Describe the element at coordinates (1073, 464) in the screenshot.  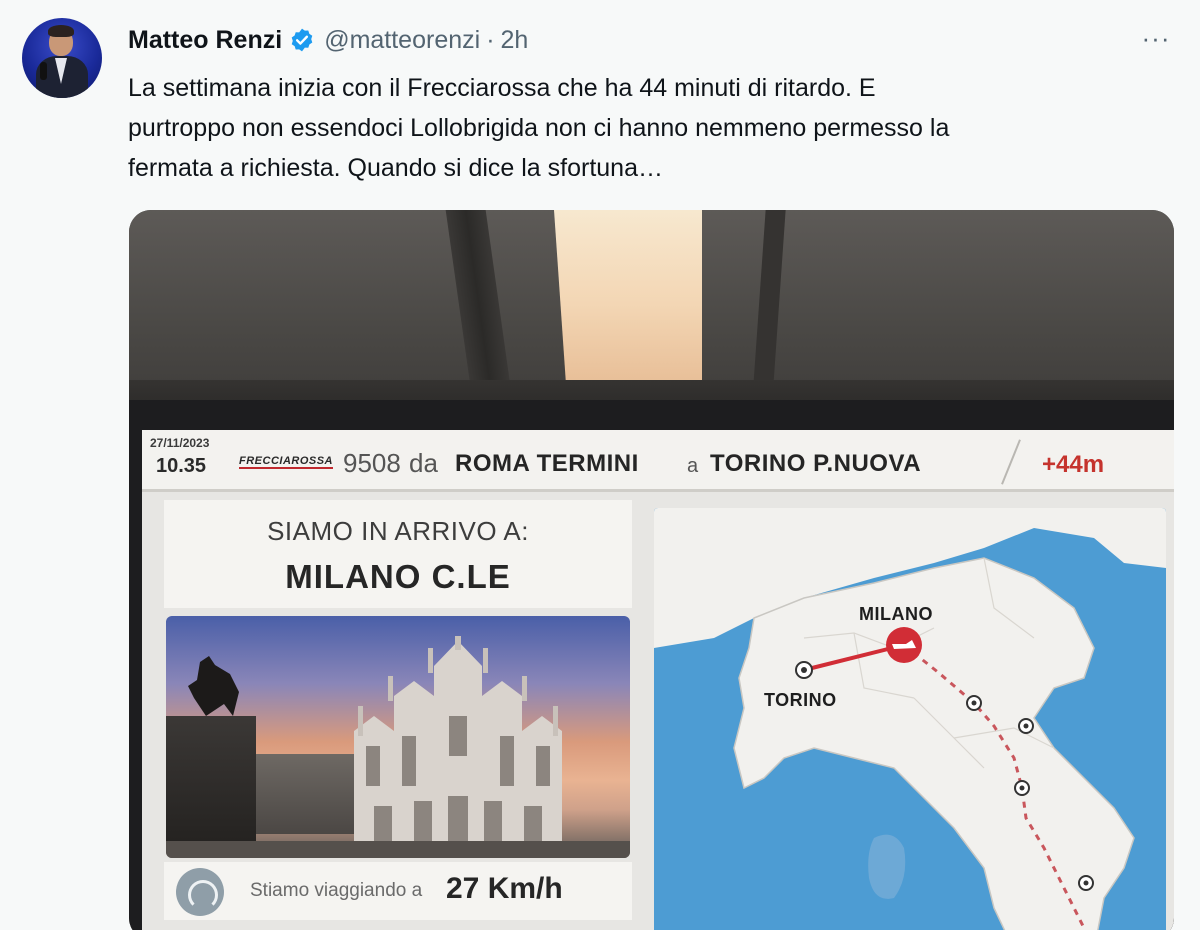
I see `delay-indicator: +44m` at that location.